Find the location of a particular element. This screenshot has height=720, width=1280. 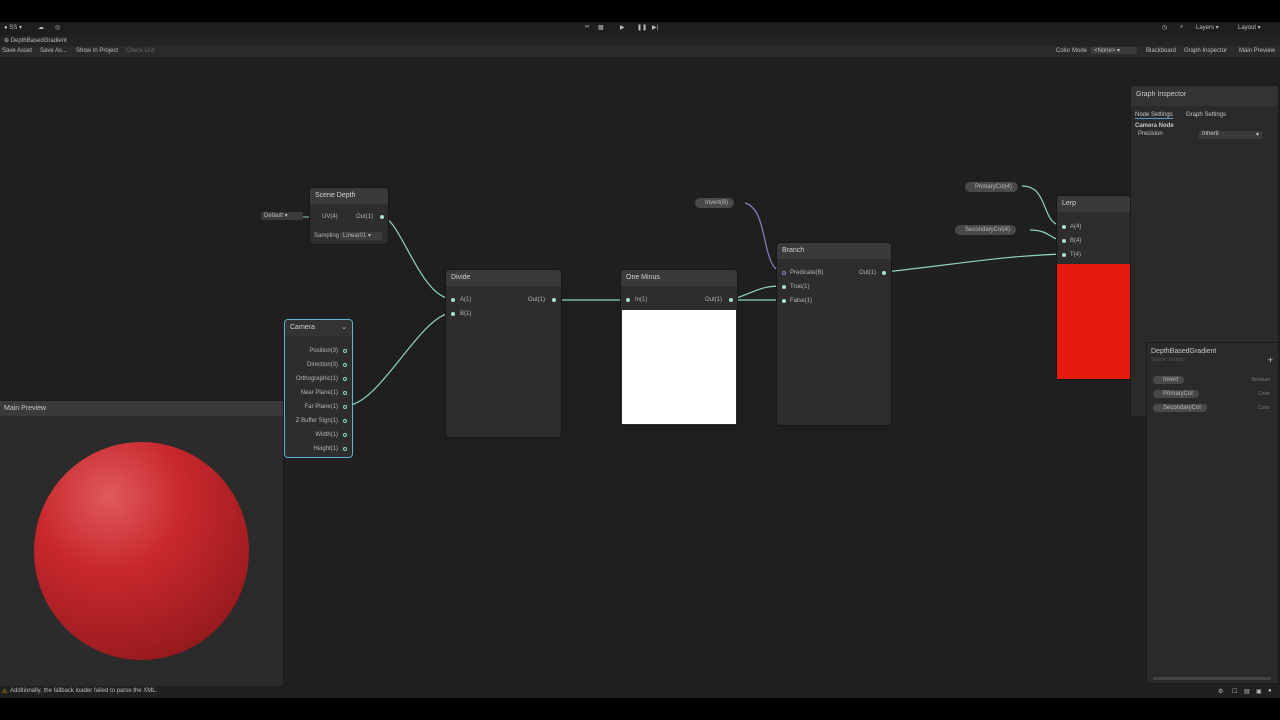

divide-b-dot is located at coordinates (453, 314).